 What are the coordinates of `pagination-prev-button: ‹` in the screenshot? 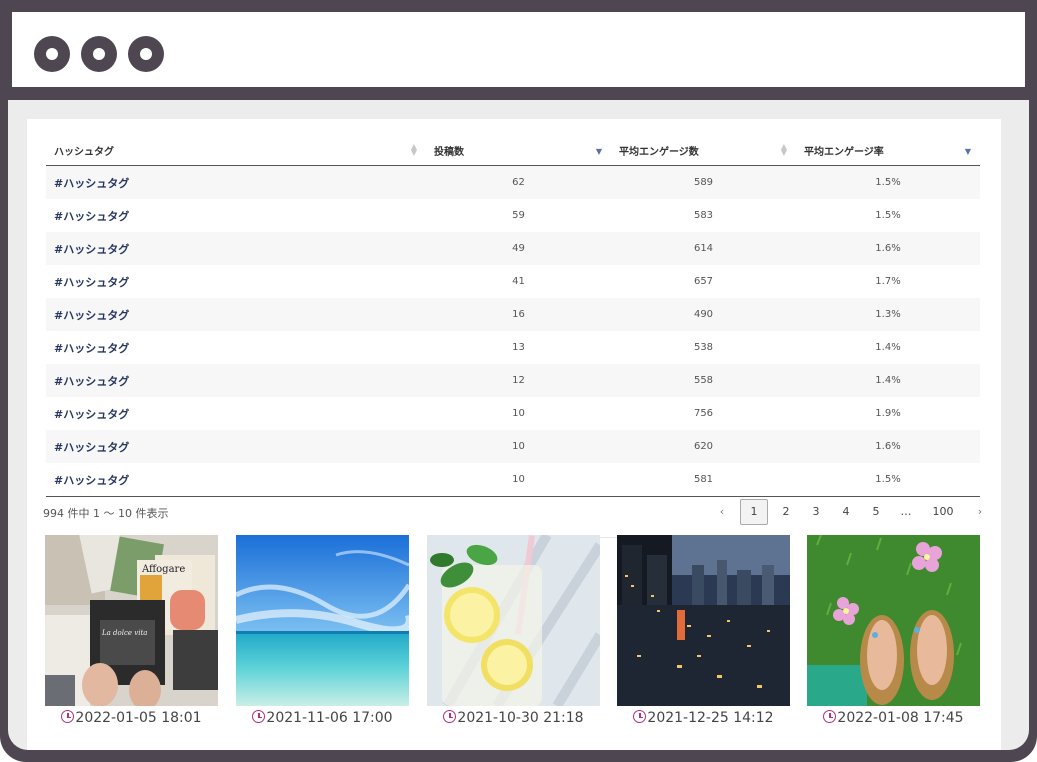 It's located at (722, 512).